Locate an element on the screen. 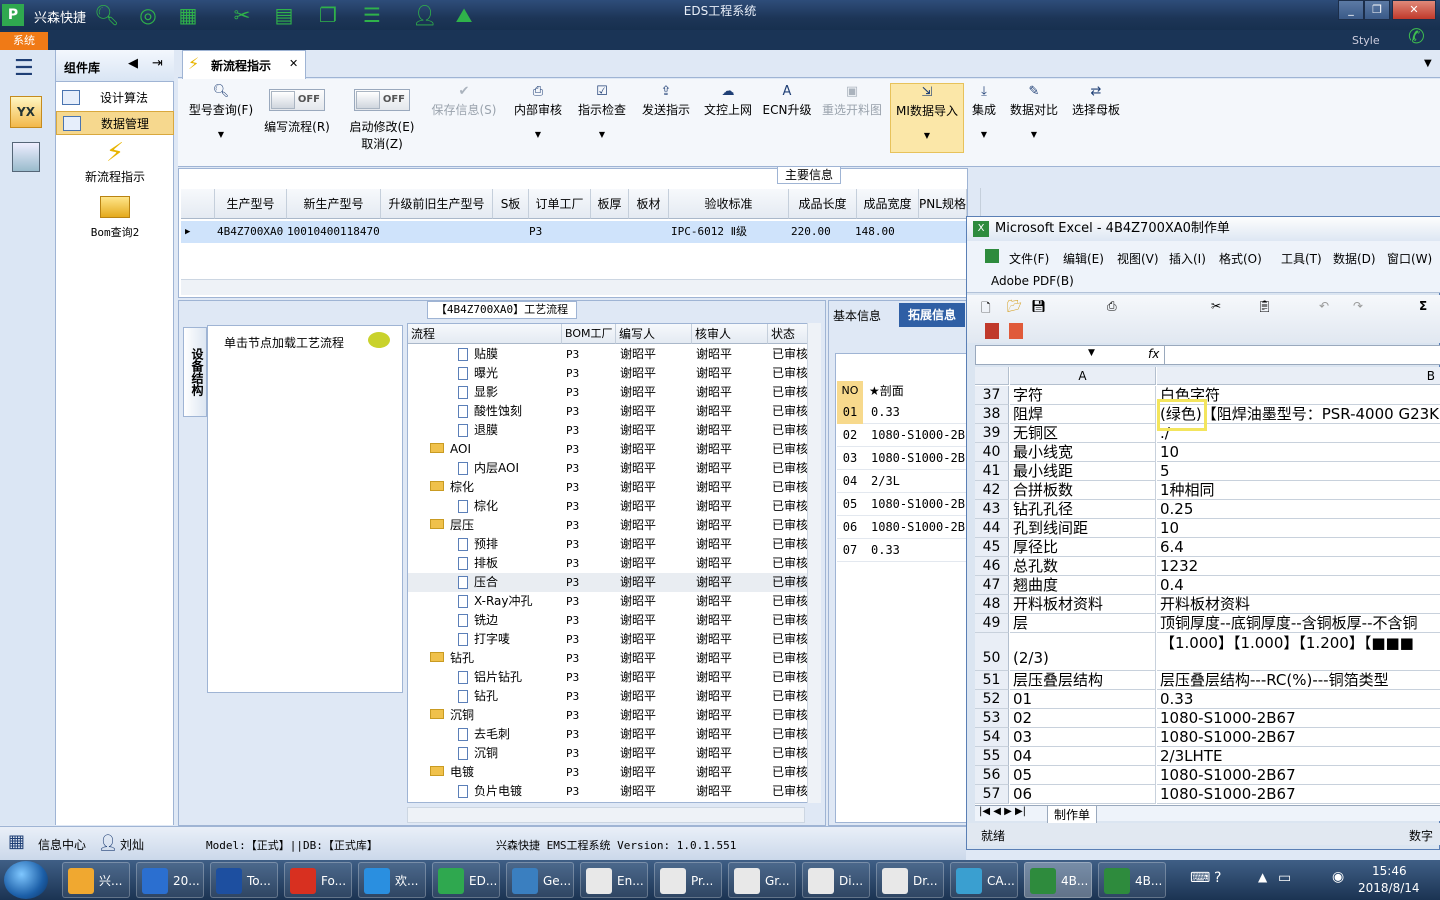 The height and width of the screenshot is (900, 1440). sheet-row: 39 无铜区 ./ is located at coordinates (1207, 433).